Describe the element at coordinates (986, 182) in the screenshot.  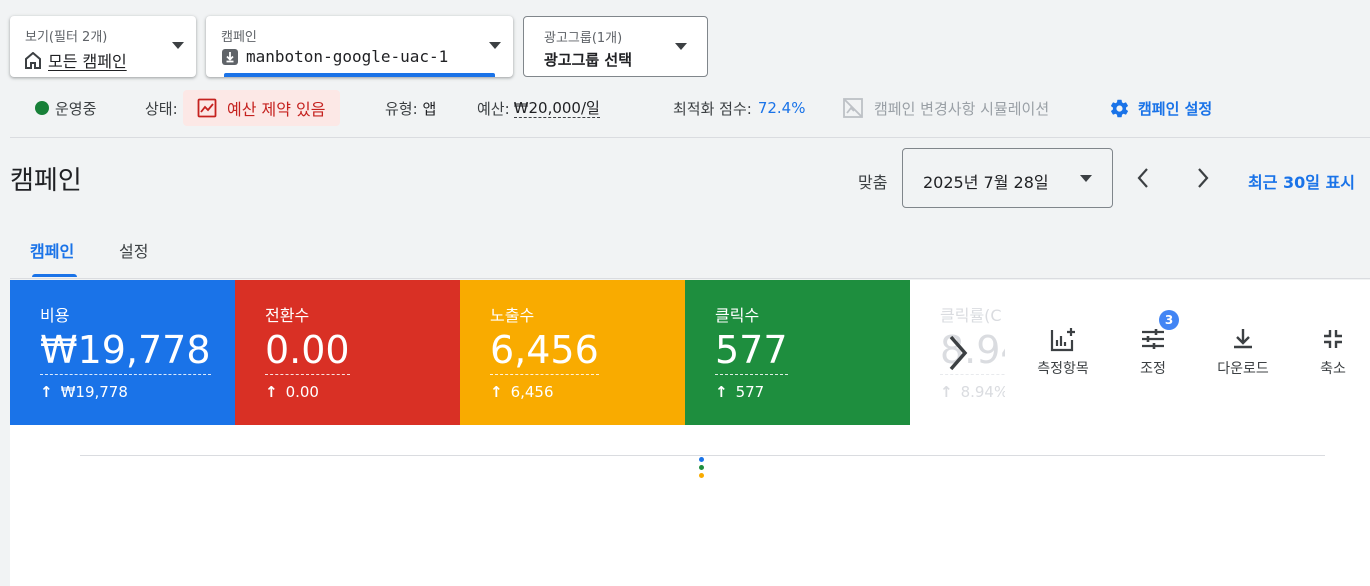
I see `date-range-value: 2025년 7월 28일` at that location.